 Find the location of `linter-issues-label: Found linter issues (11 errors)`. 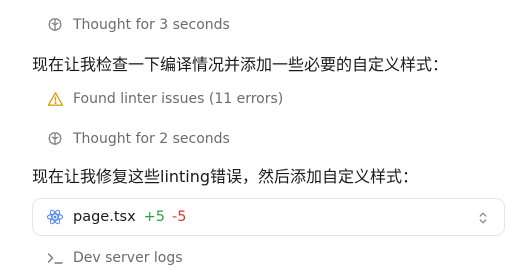

linter-issues-label: Found linter issues (11 errors) is located at coordinates (178, 99).